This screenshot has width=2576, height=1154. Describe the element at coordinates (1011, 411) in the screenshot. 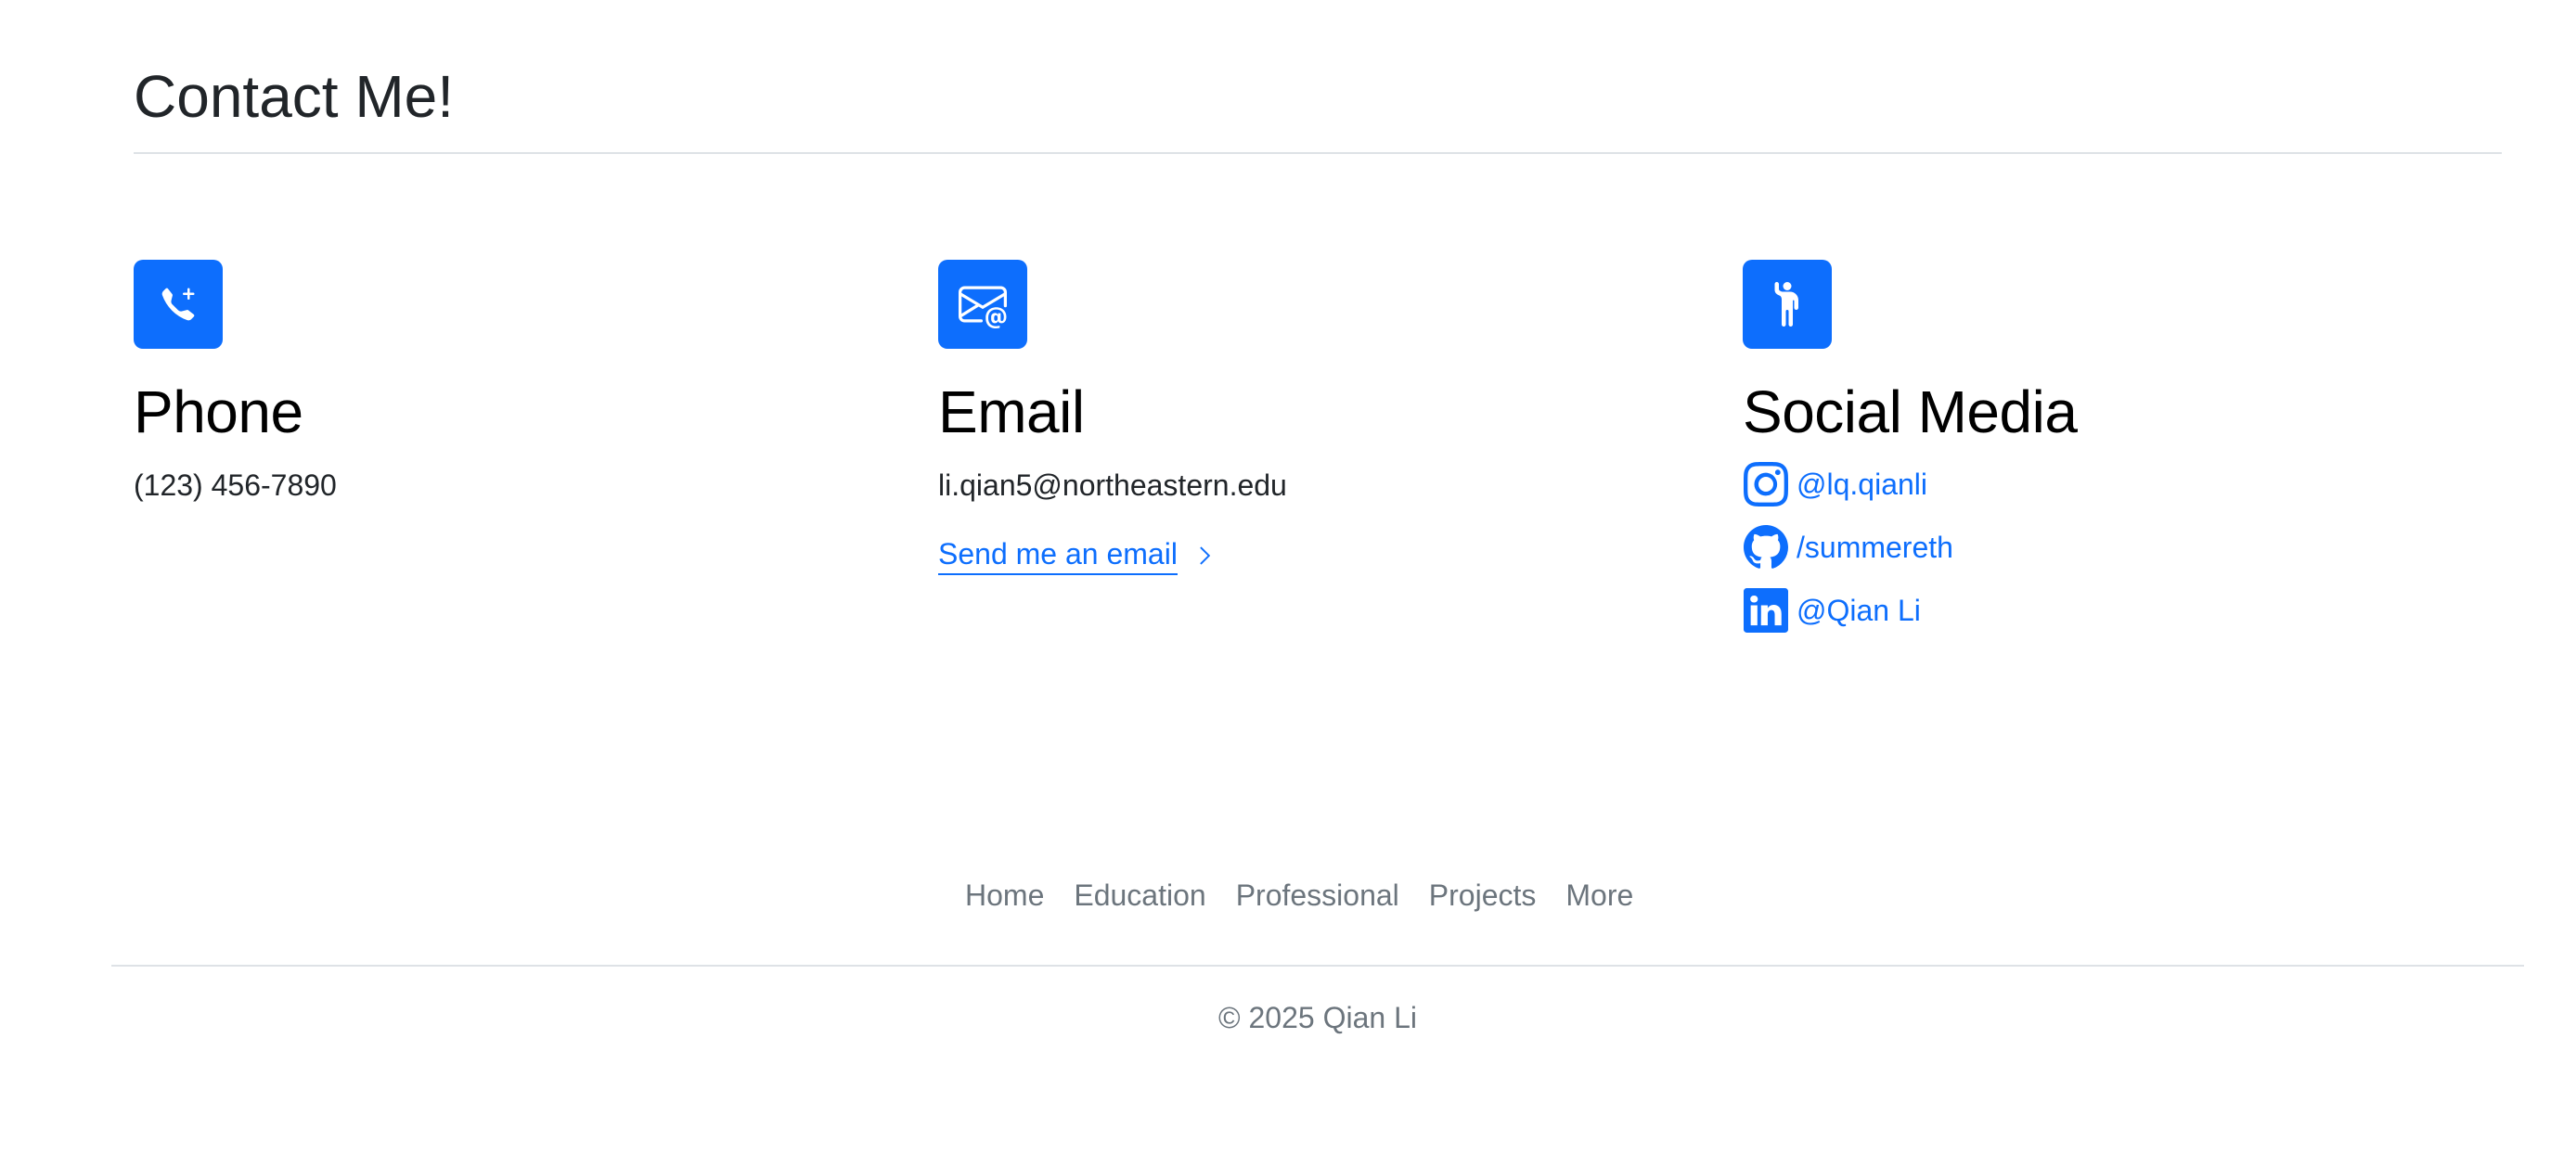

I see `email-heading: Email` at that location.